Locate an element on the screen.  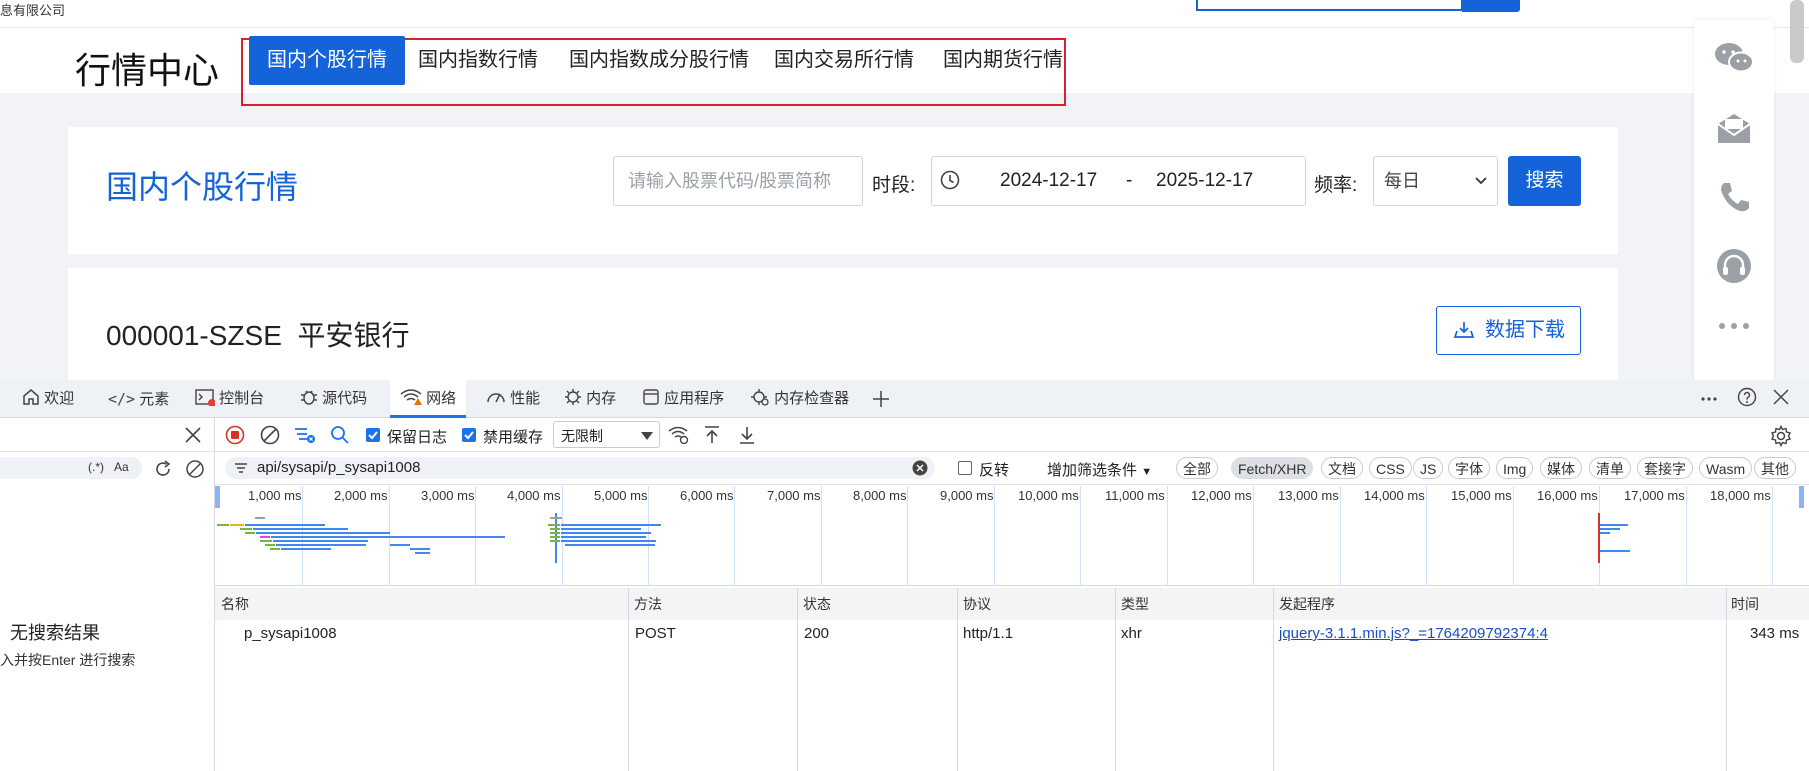
window-icon is located at coordinates (651, 397).